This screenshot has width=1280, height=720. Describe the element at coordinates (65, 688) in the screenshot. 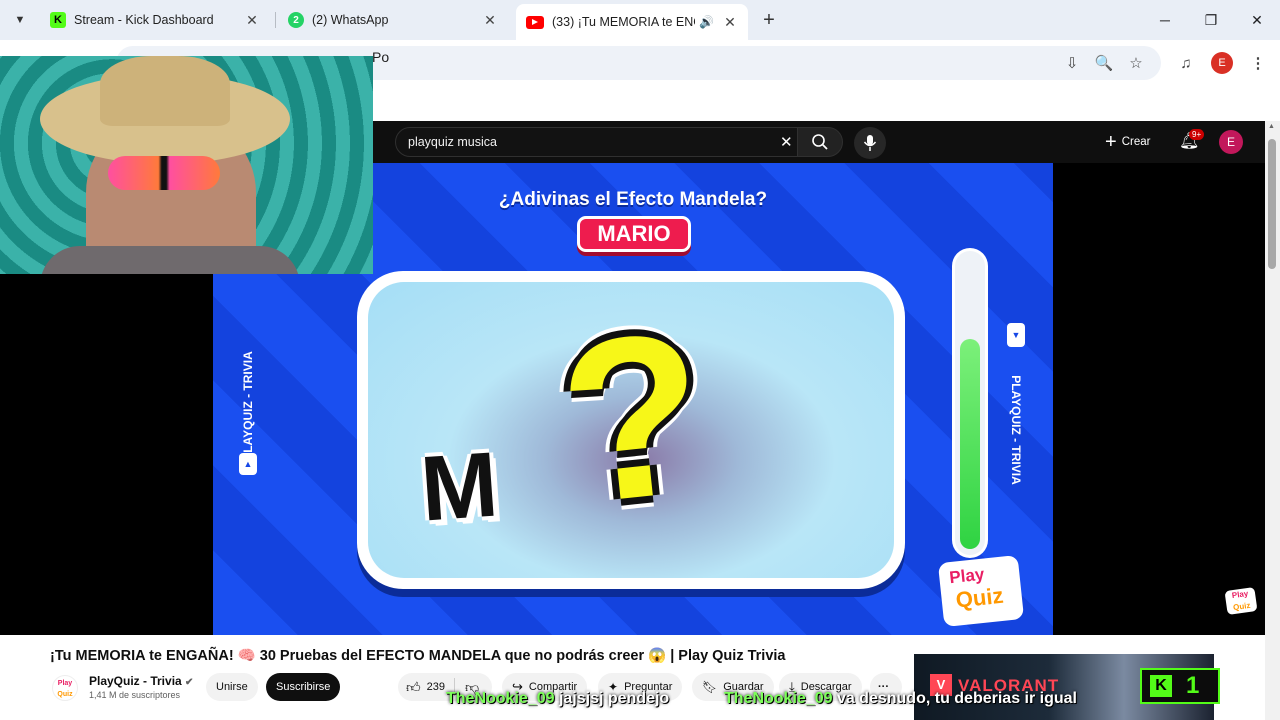

I see `channel-avatar: Play Quiz` at that location.